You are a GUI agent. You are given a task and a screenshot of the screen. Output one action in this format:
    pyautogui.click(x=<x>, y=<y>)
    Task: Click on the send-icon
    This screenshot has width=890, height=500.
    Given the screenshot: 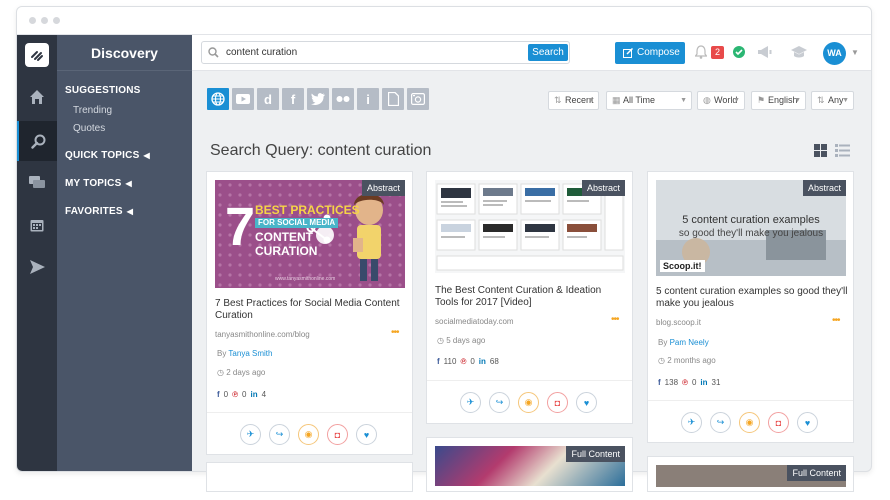 What is the action you would take?
    pyautogui.click(x=37, y=267)
    